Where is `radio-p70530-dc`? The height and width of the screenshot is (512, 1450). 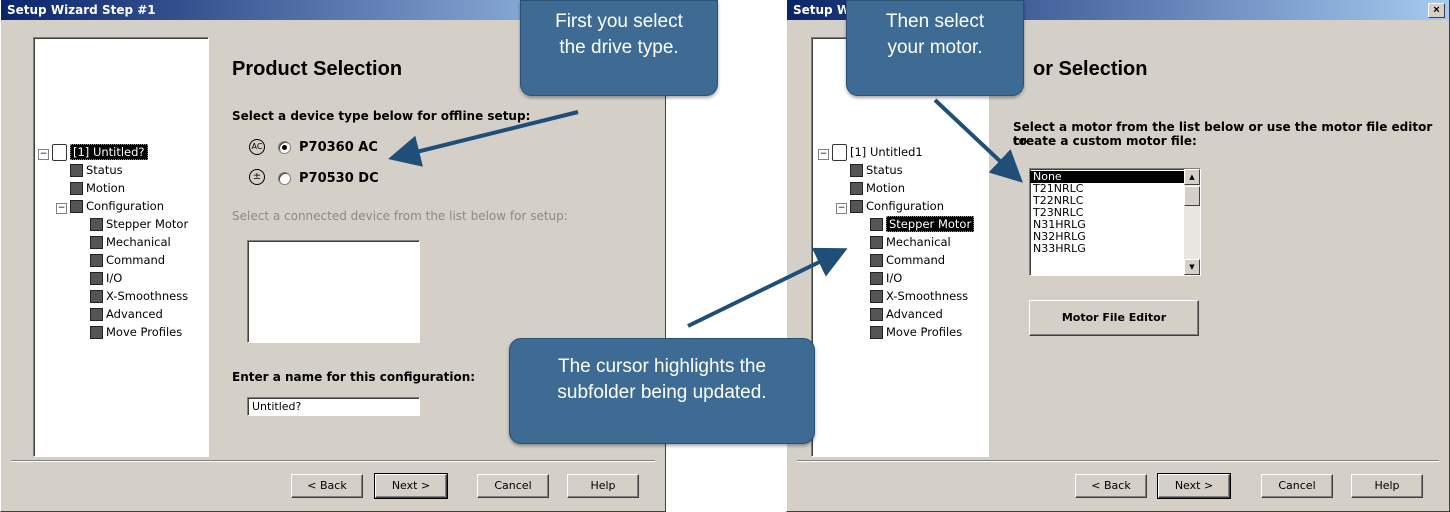 radio-p70530-dc is located at coordinates (284, 178).